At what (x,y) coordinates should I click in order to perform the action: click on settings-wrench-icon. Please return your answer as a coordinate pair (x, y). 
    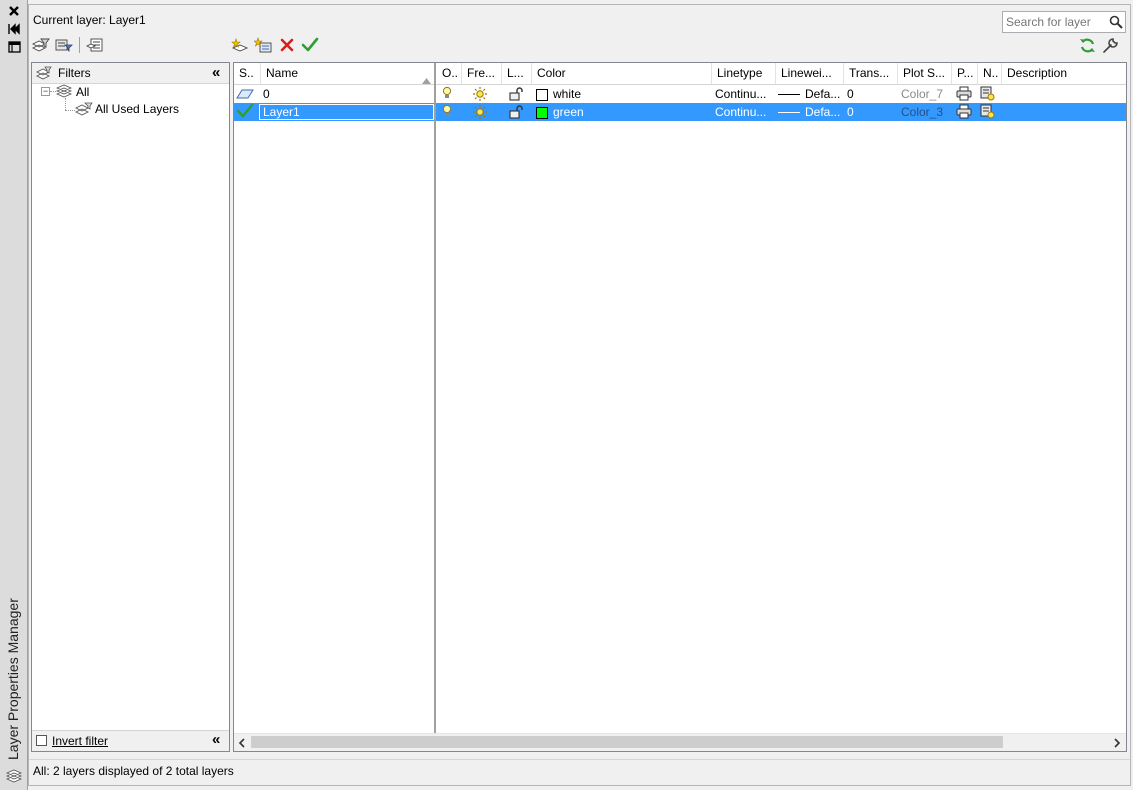
    Looking at the image, I should click on (1110, 45).